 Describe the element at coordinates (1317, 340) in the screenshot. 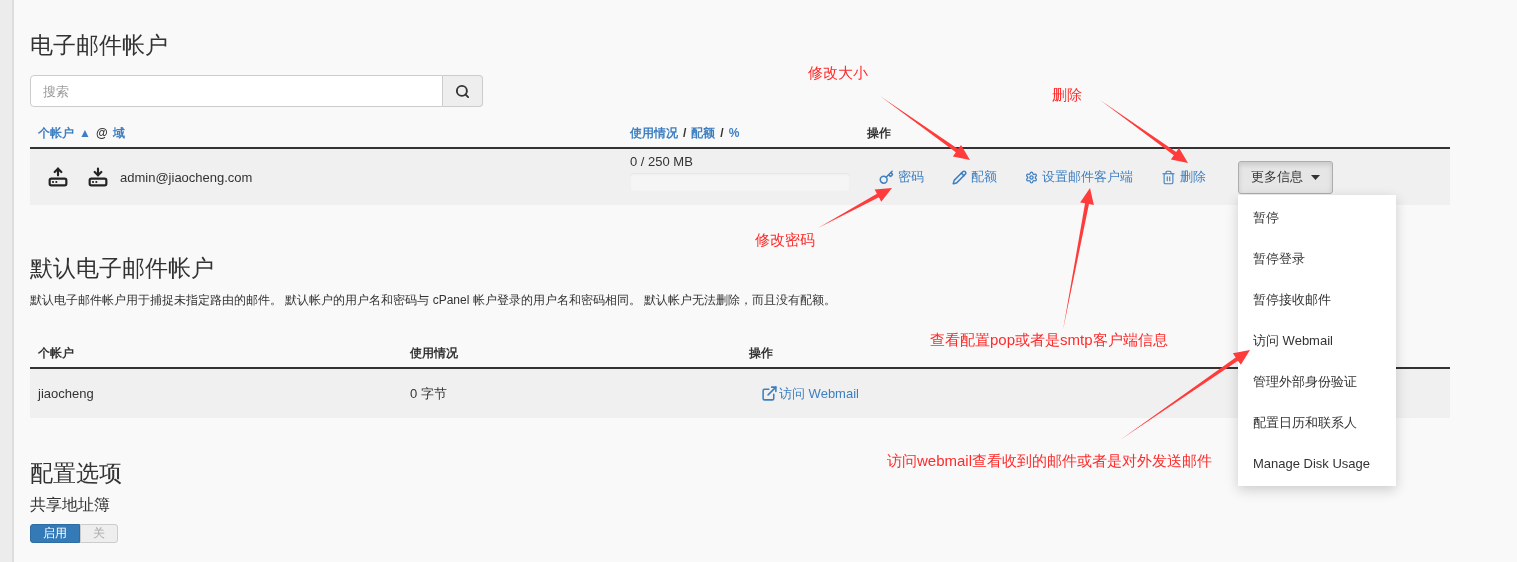

I see `menu-item: 访问 Webmail` at that location.